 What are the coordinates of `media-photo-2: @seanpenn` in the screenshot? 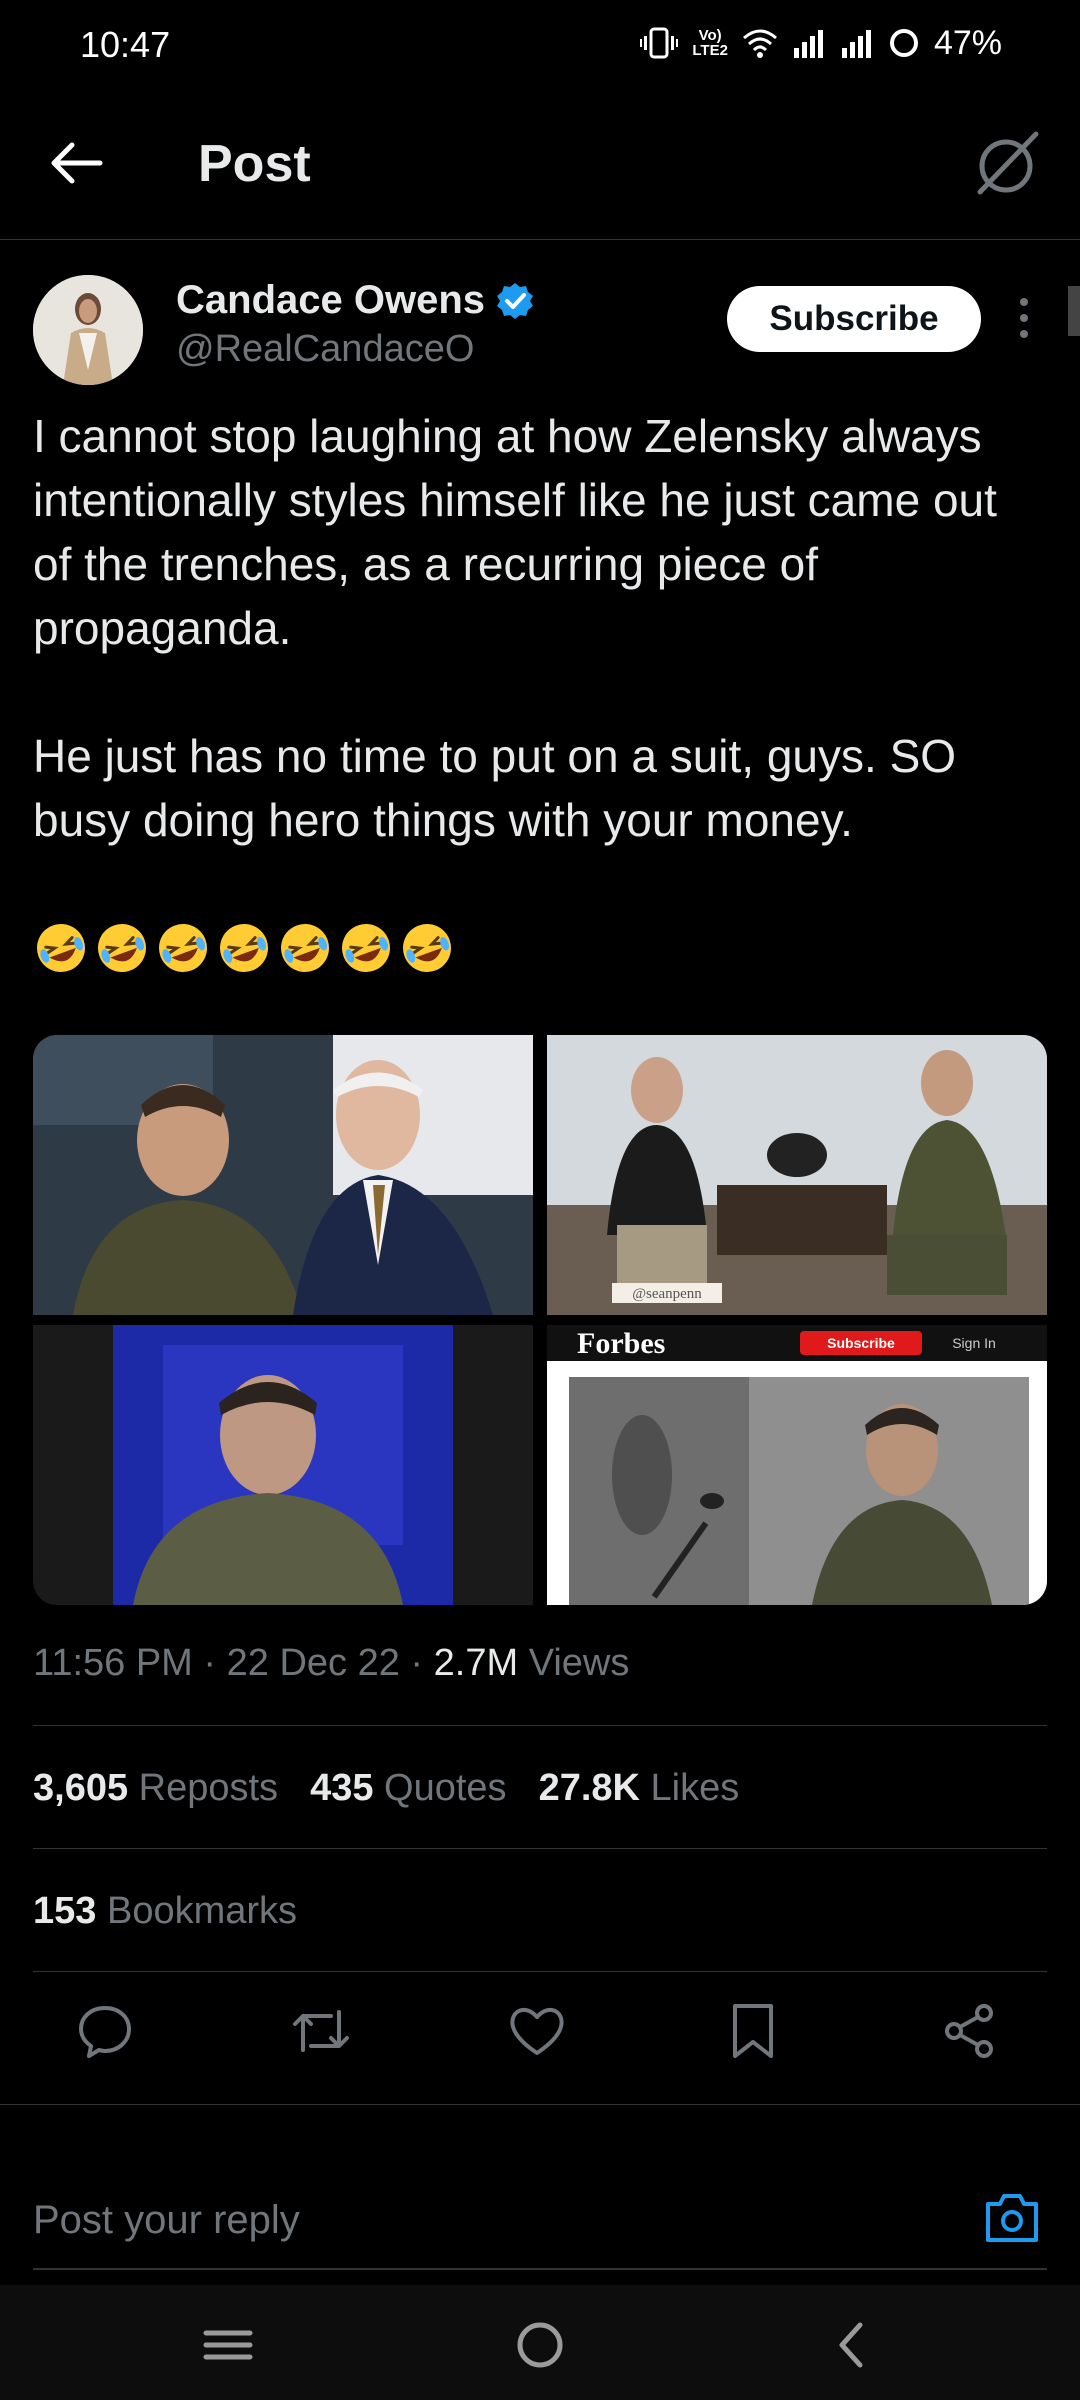 It's located at (797, 1175).